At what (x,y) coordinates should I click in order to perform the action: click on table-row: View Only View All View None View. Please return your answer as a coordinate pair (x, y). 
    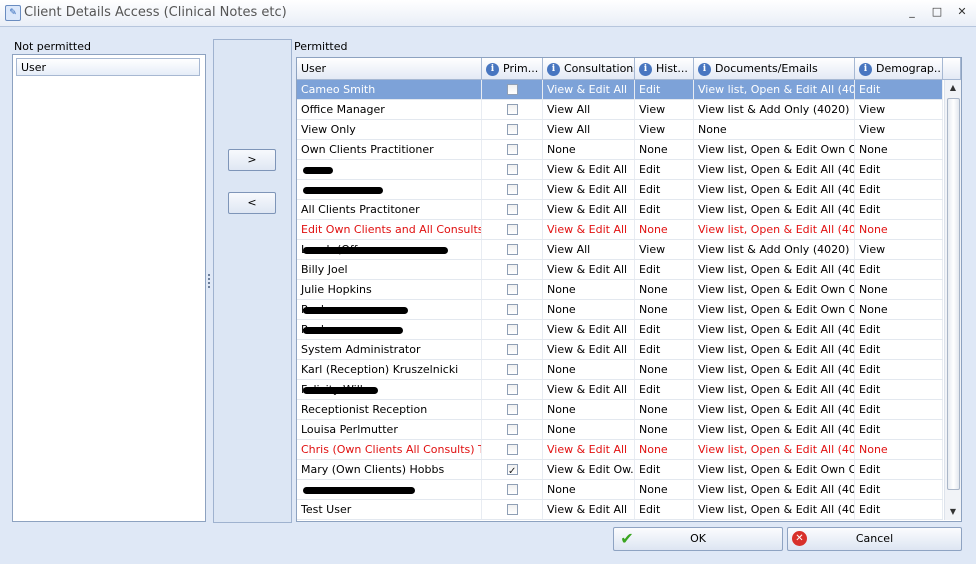
    Looking at the image, I should click on (620, 130).